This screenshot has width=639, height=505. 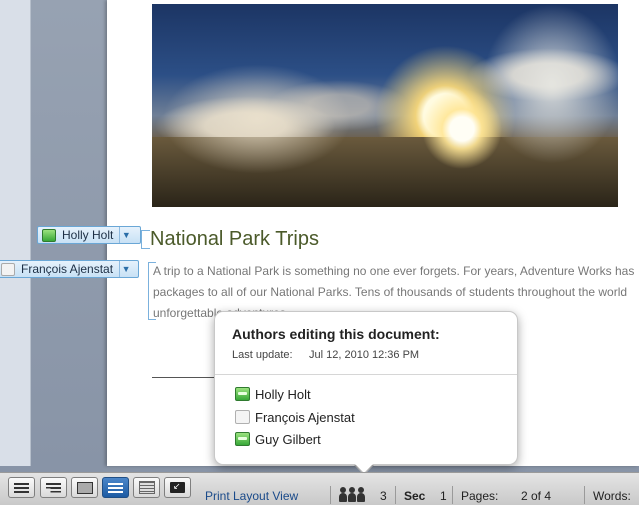 What do you see at coordinates (480, 496) in the screenshot?
I see `pages-label: Pages:` at bounding box center [480, 496].